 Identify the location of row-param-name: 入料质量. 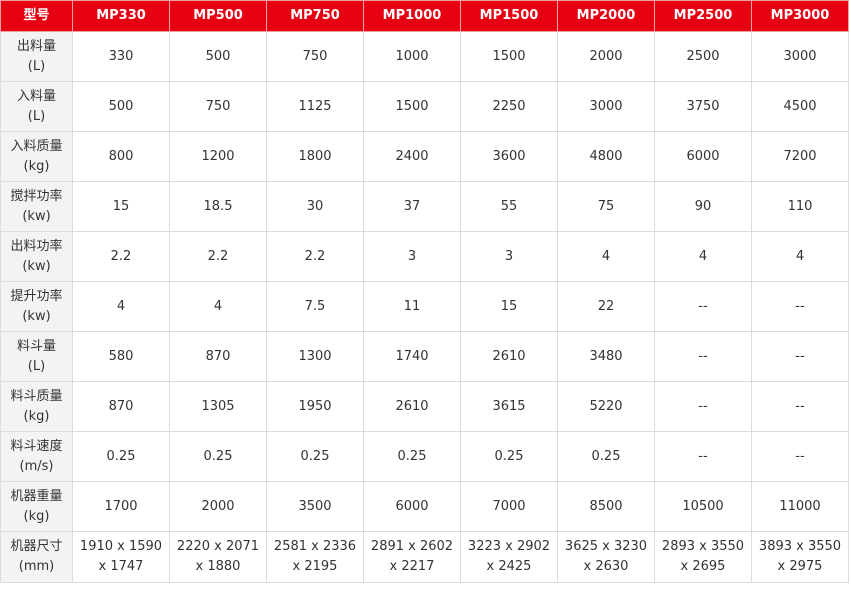
(36, 146).